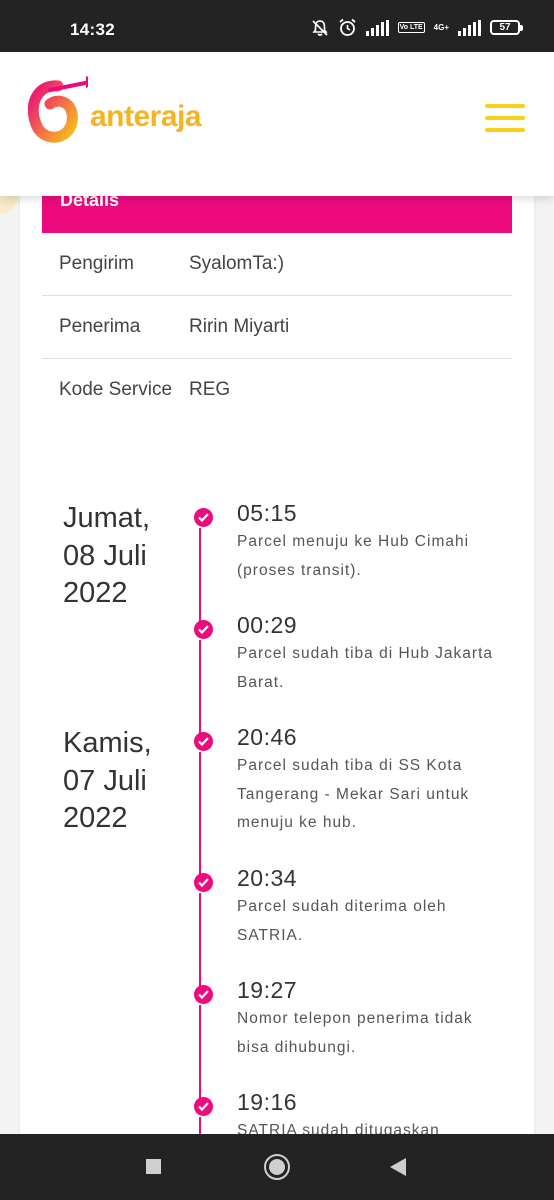  Describe the element at coordinates (398, 1167) in the screenshot. I see `back-icon` at that location.